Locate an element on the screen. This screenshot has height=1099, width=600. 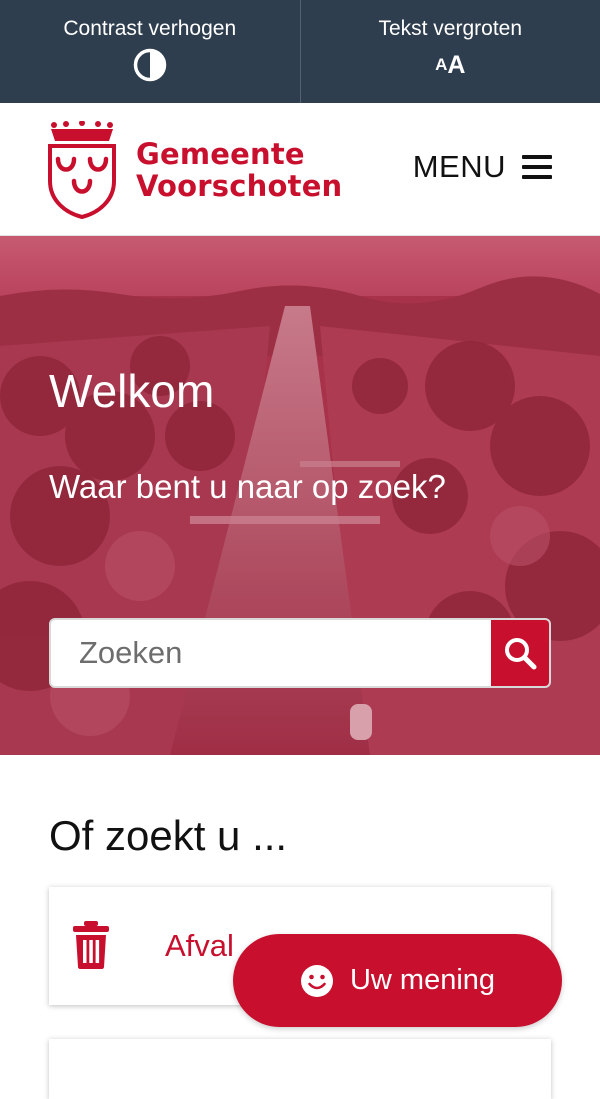
contrast-label: Contrast verhogen is located at coordinates (149, 29).